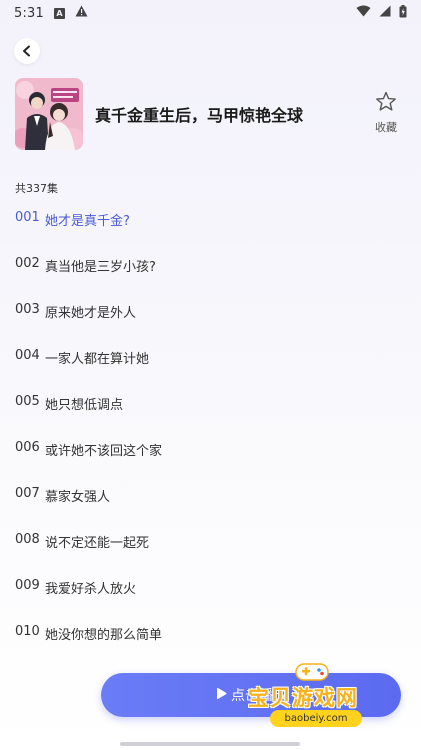  Describe the element at coordinates (91, 313) in the screenshot. I see `episode-title: 原来她才是外人` at that location.